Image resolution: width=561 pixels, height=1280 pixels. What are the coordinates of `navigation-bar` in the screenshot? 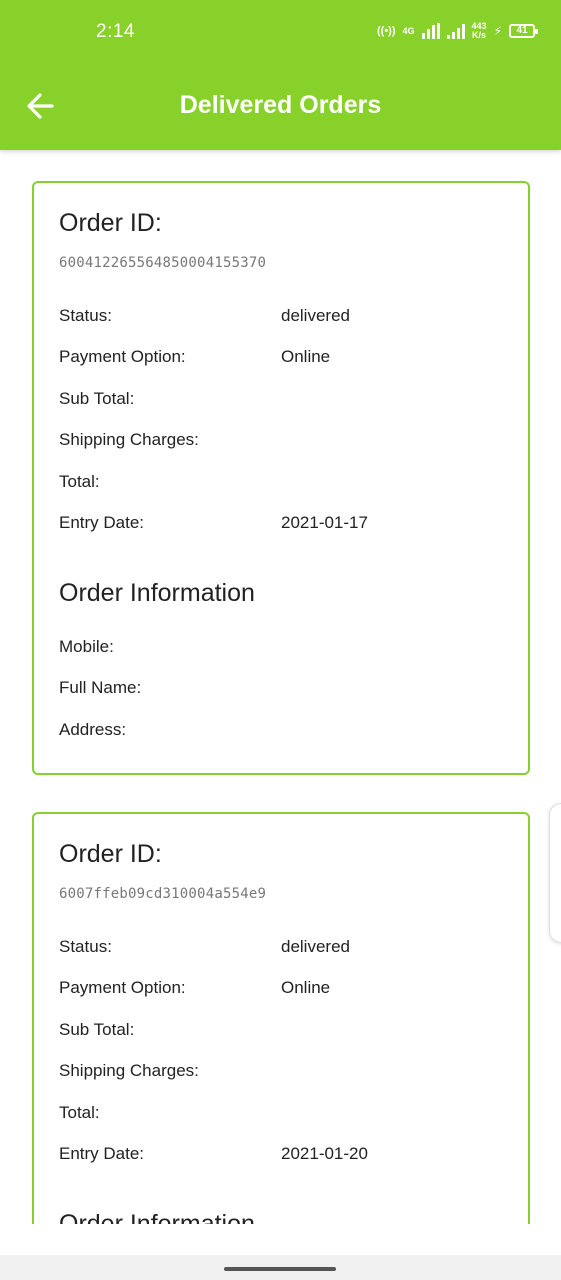 It's located at (280, 1267).